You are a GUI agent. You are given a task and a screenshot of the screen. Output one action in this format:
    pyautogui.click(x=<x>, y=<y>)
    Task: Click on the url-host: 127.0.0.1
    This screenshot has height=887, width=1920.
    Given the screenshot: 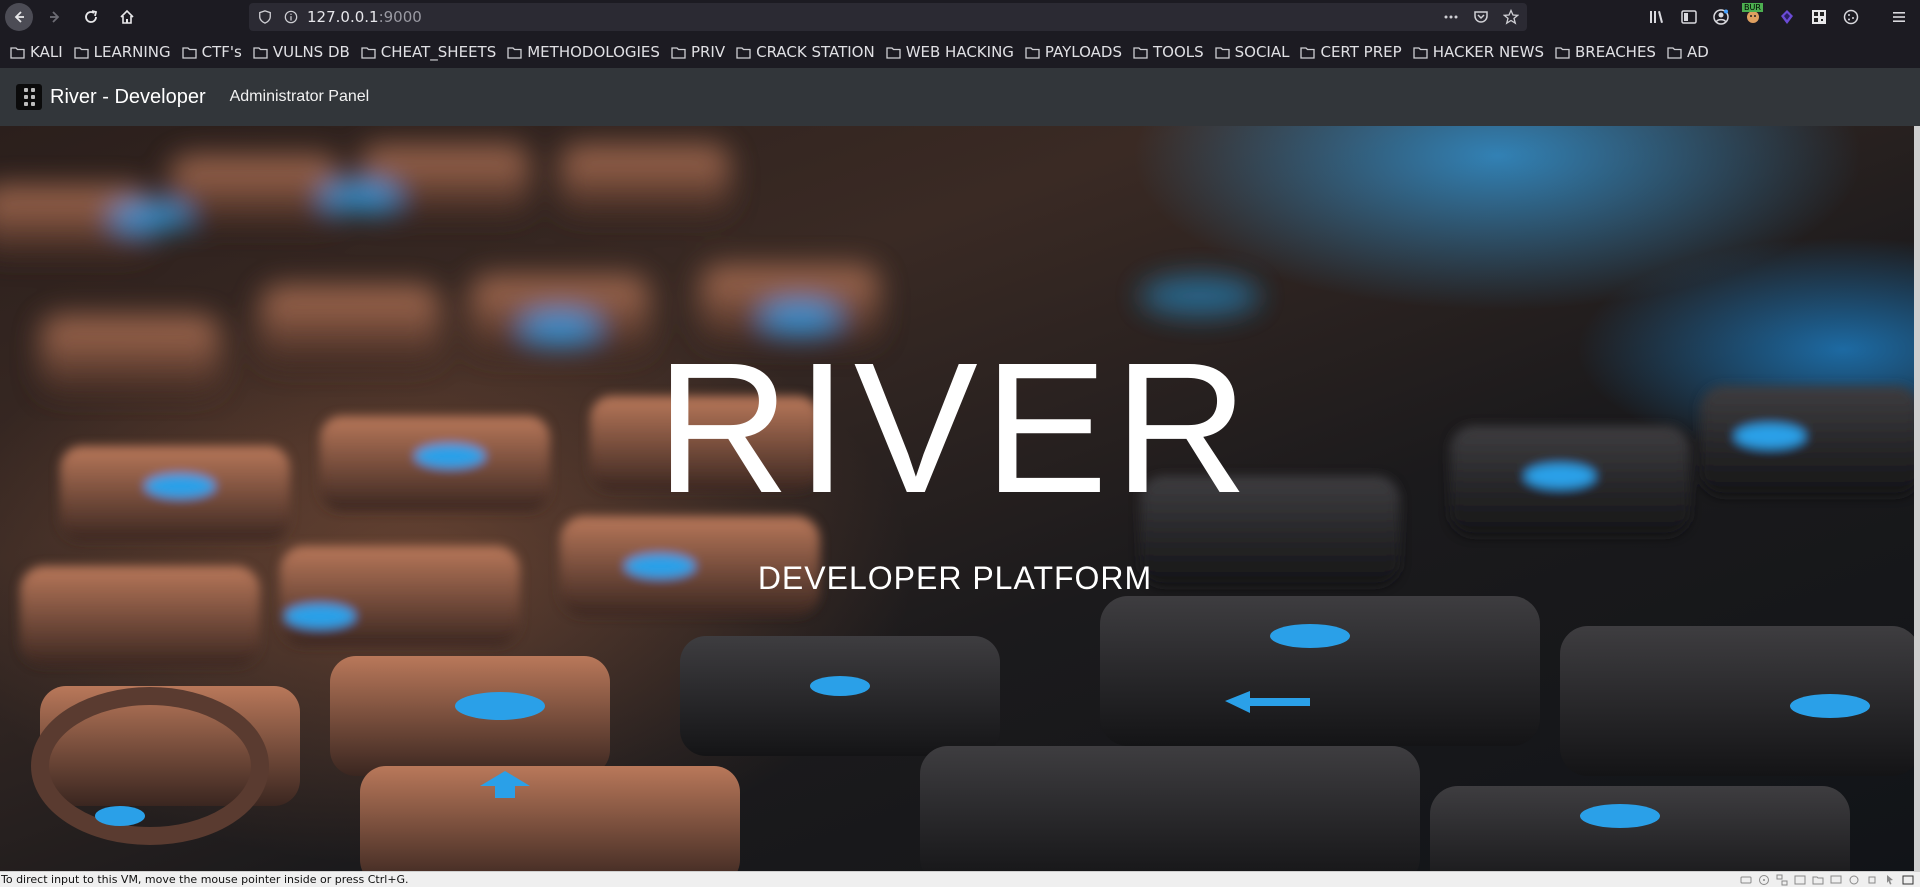 What is the action you would take?
    pyautogui.click(x=343, y=17)
    